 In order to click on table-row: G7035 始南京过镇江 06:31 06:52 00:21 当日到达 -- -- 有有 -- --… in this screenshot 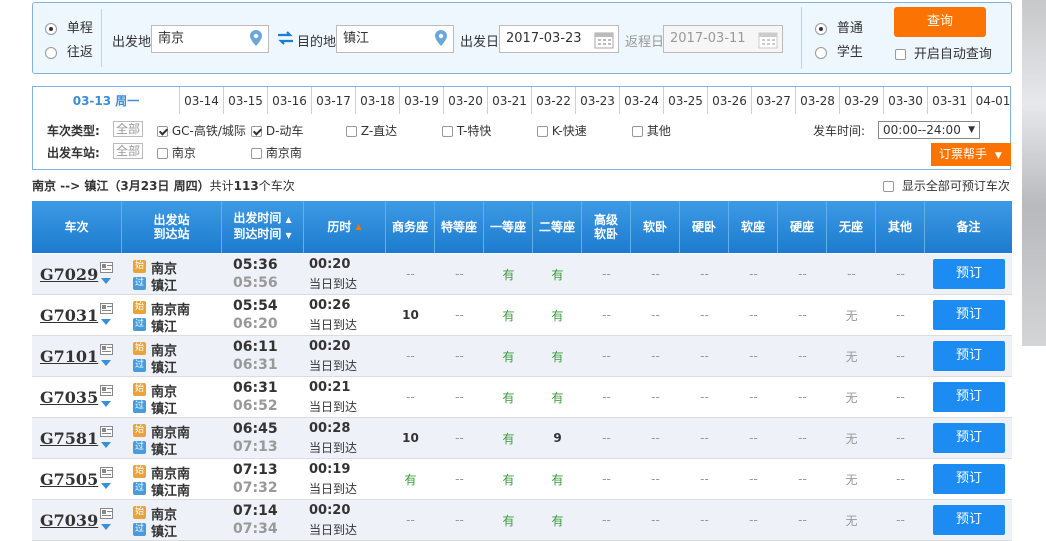, I will do `click(522, 397)`.